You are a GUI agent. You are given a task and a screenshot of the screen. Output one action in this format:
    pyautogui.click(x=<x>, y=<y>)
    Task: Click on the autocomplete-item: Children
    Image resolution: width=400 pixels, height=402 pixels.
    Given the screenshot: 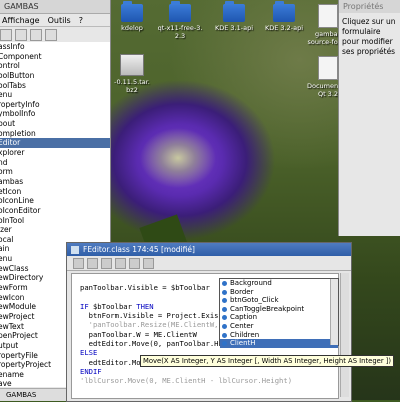 What is the action you would take?
    pyautogui.click(x=279, y=335)
    